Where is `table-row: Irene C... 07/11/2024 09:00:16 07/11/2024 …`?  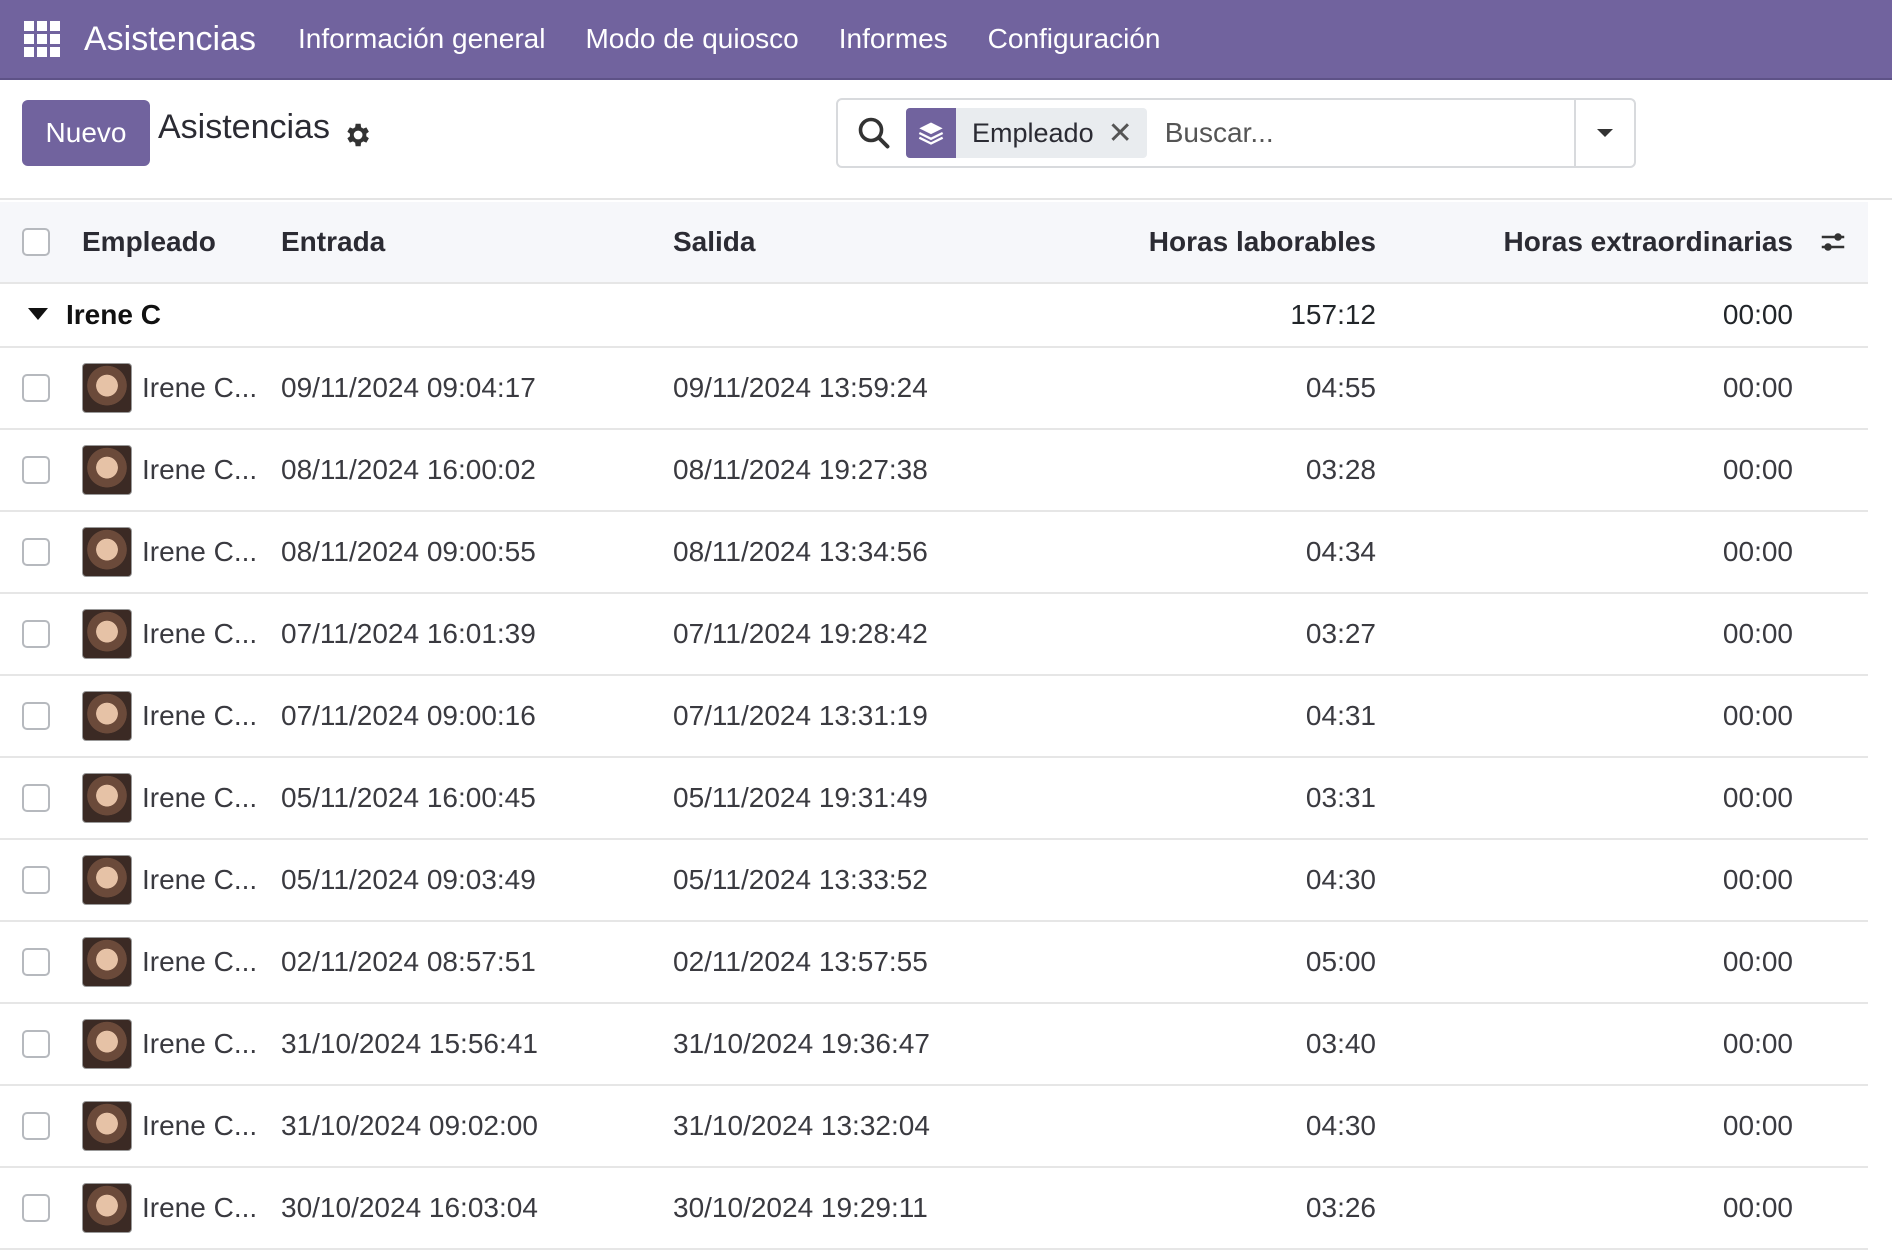
table-row: Irene C... 07/11/2024 09:00:16 07/11/2024 … is located at coordinates (934, 717).